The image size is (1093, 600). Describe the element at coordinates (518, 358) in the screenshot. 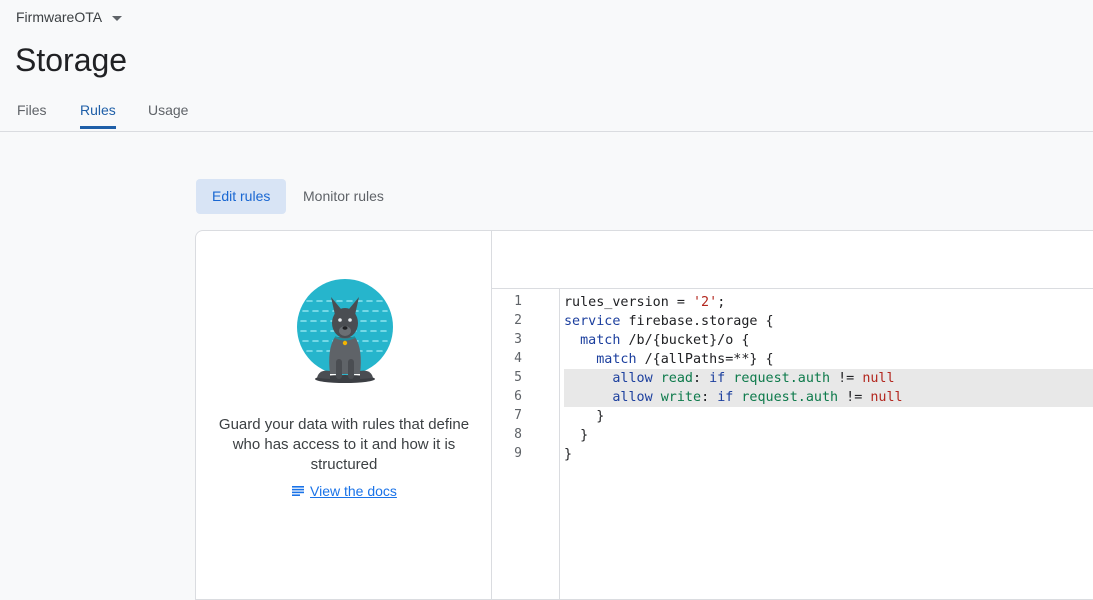

I see `line-number: 4` at that location.